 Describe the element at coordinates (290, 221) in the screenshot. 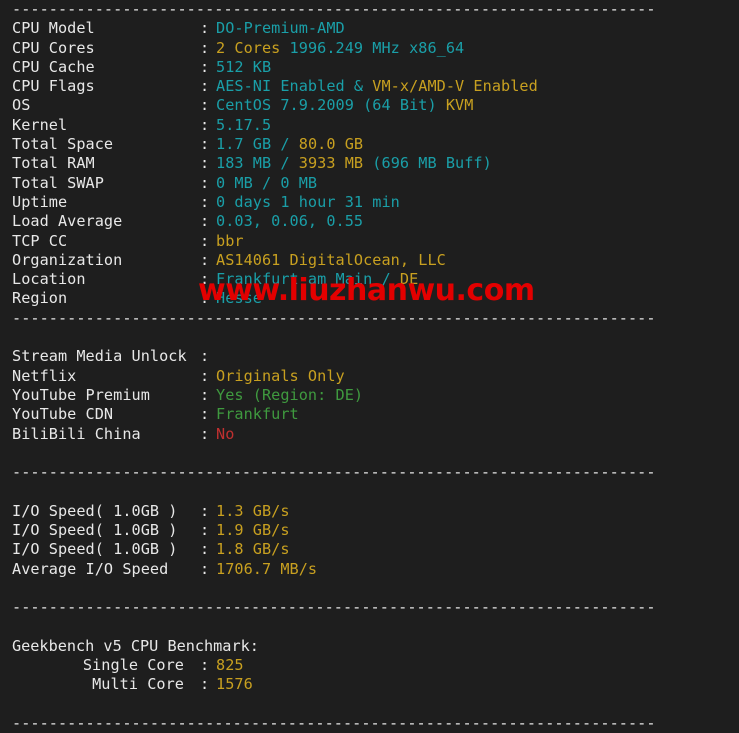

I see `value-part: 0.03, 0.06, 0.55` at that location.